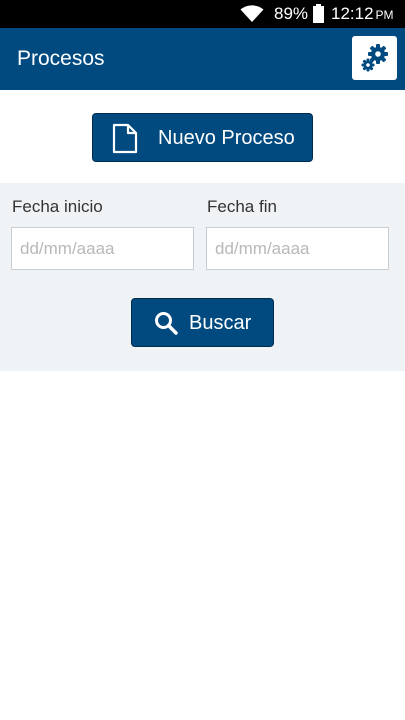  I want to click on new-process-label: Nuevo Proceso, so click(226, 138).